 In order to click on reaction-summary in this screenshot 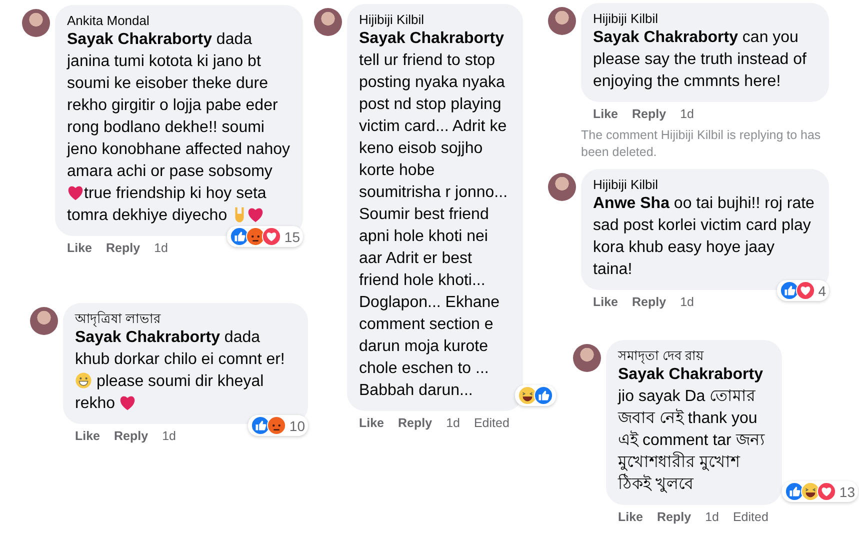, I will do `click(535, 395)`.